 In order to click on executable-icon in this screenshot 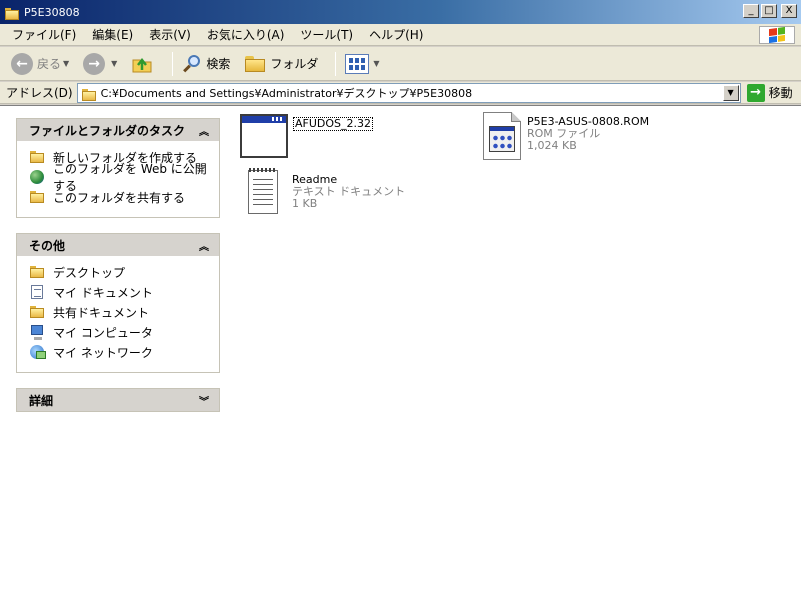, I will do `click(264, 136)`.